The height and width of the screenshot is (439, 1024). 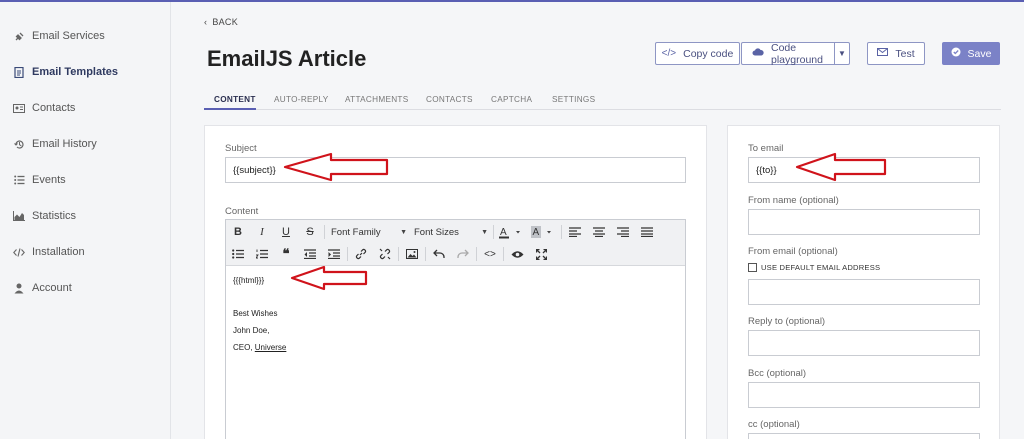 I want to click on sidebar-item-contacts: Contacts, so click(x=43, y=108).